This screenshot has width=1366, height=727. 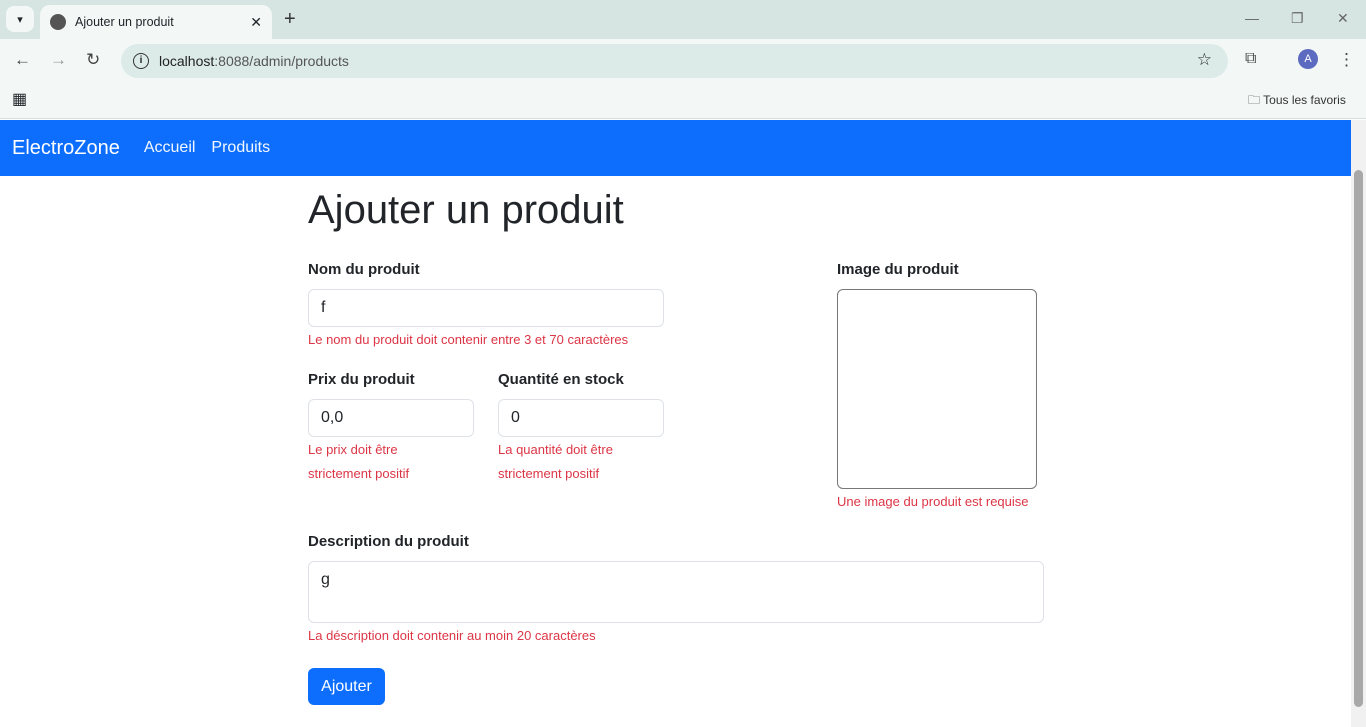 What do you see at coordinates (676, 592) in the screenshot?
I see `desc-textarea: g` at bounding box center [676, 592].